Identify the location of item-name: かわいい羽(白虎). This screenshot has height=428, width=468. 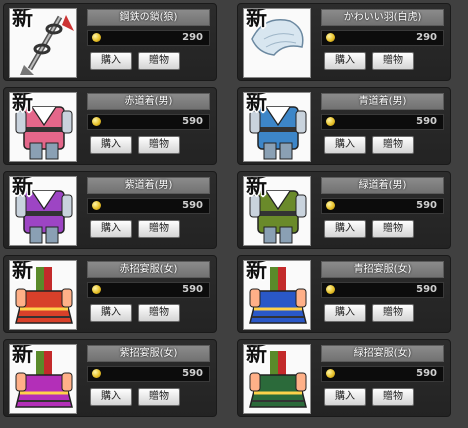
(382, 17).